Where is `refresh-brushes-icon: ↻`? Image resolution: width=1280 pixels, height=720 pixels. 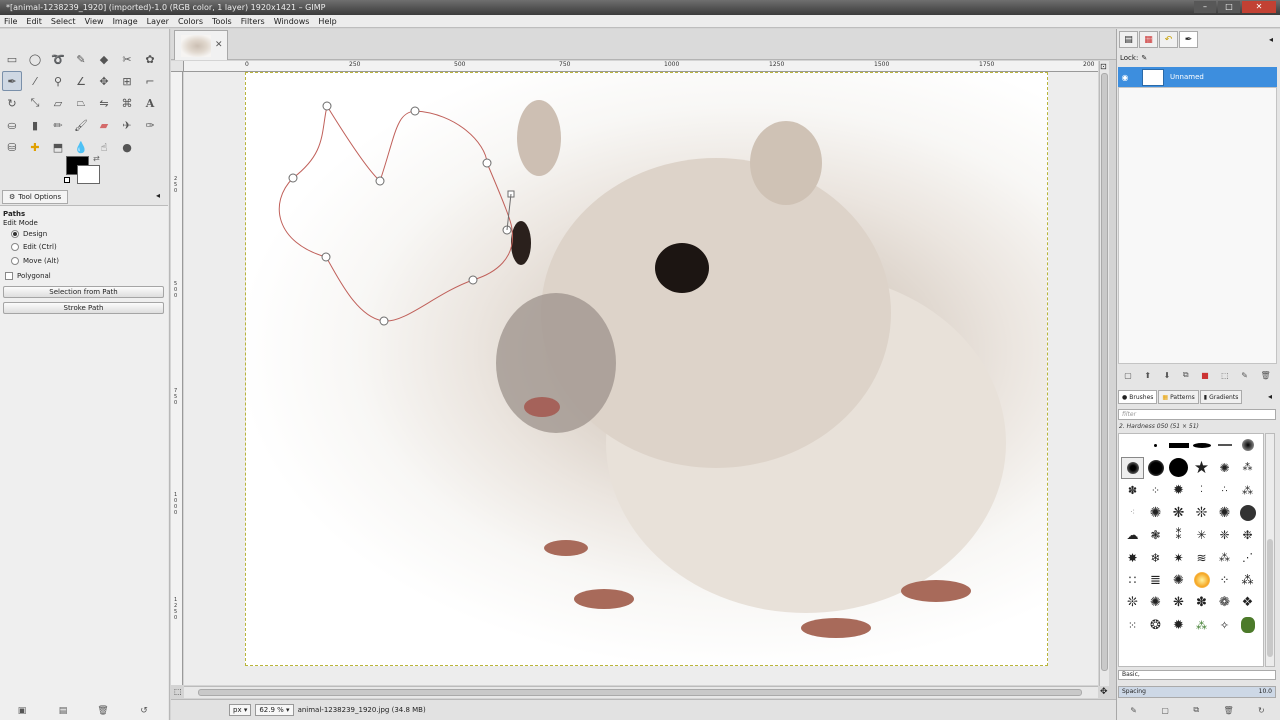 refresh-brushes-icon: ↻ is located at coordinates (1261, 710).